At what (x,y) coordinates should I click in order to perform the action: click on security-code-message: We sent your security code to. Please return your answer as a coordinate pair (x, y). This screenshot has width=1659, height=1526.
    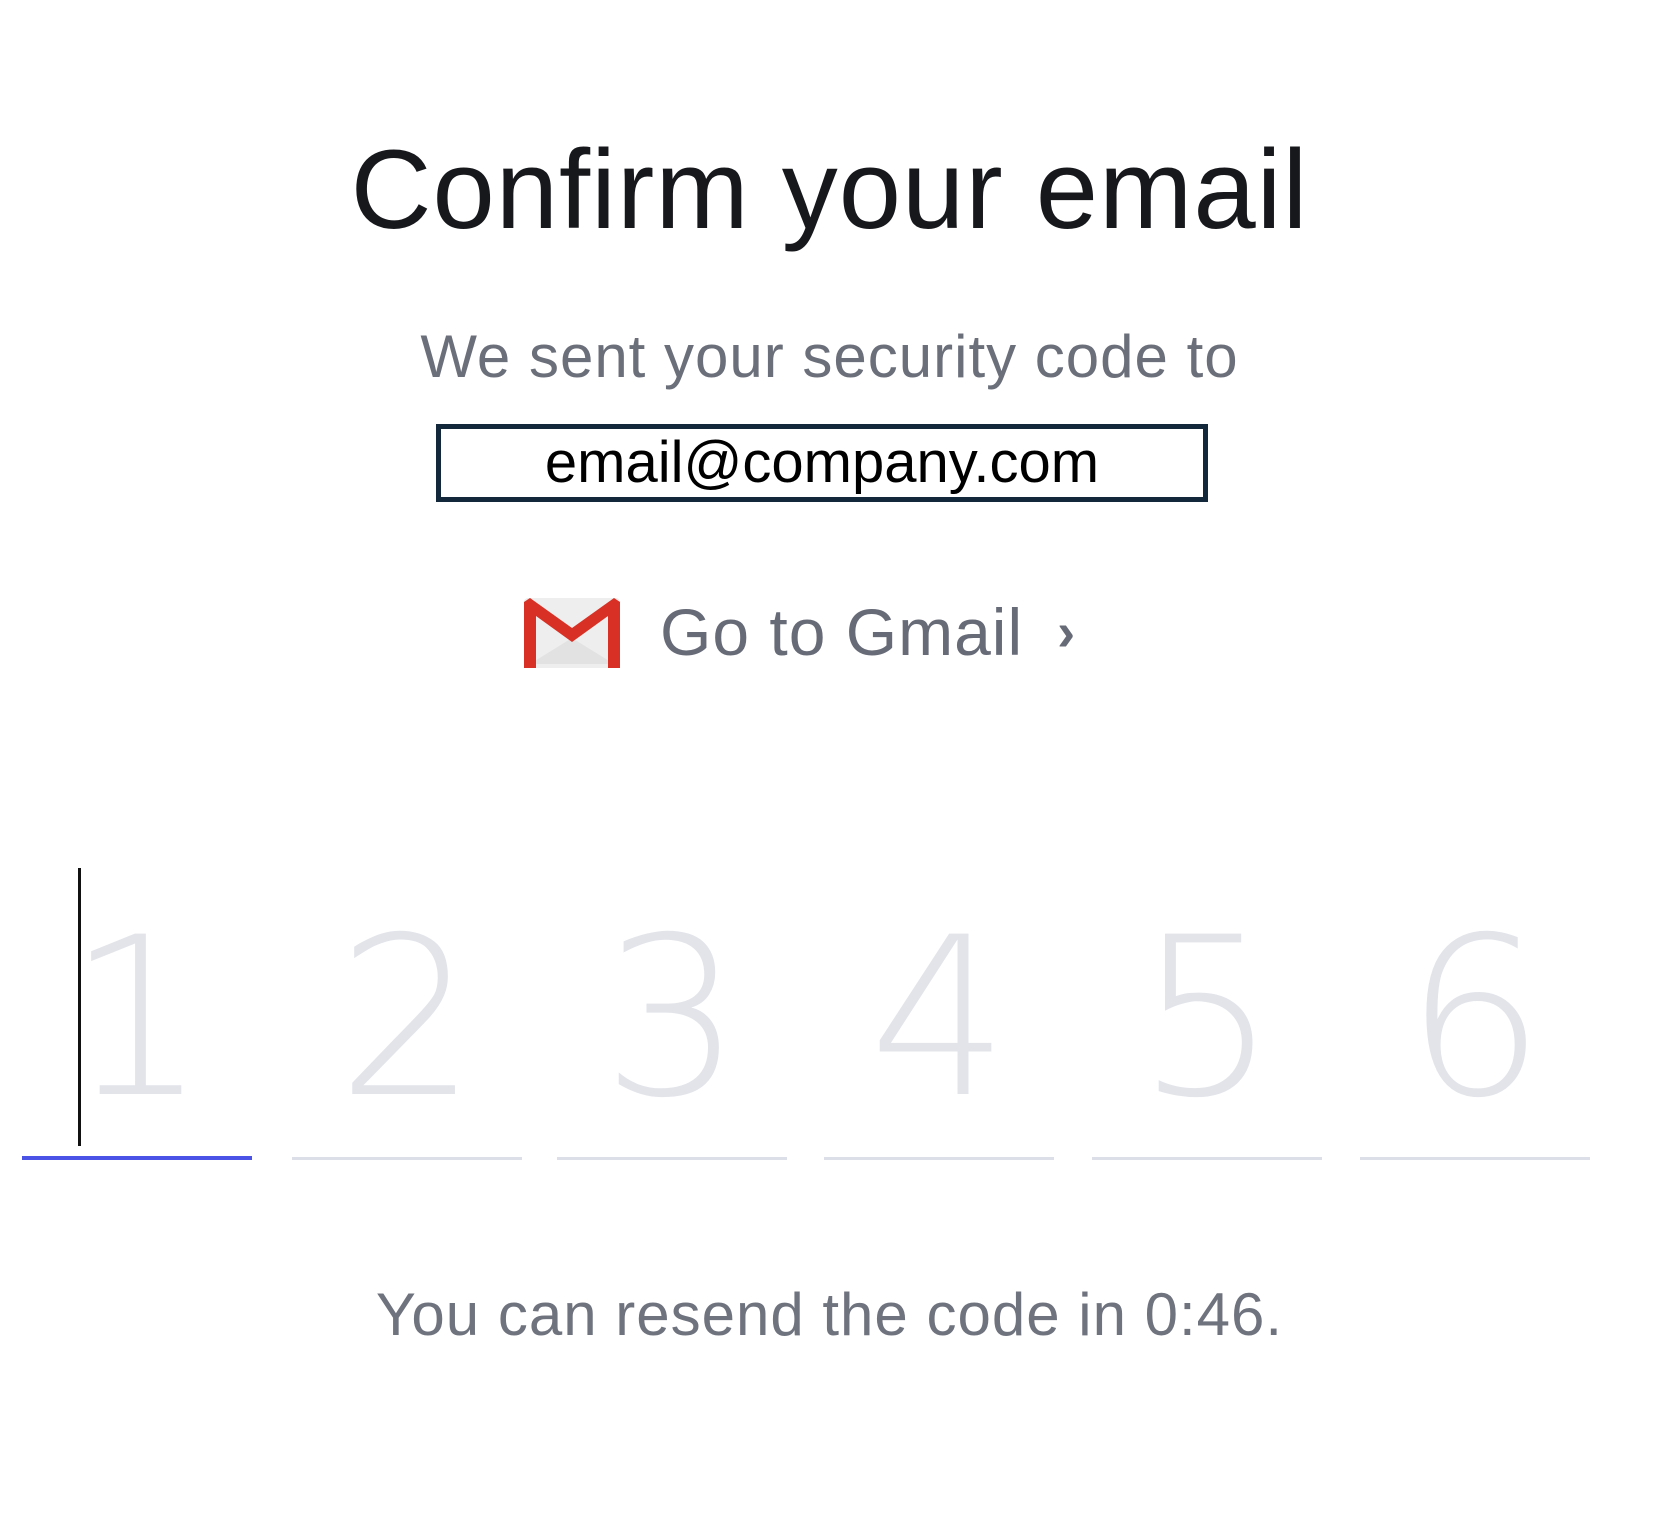
    Looking at the image, I should click on (829, 356).